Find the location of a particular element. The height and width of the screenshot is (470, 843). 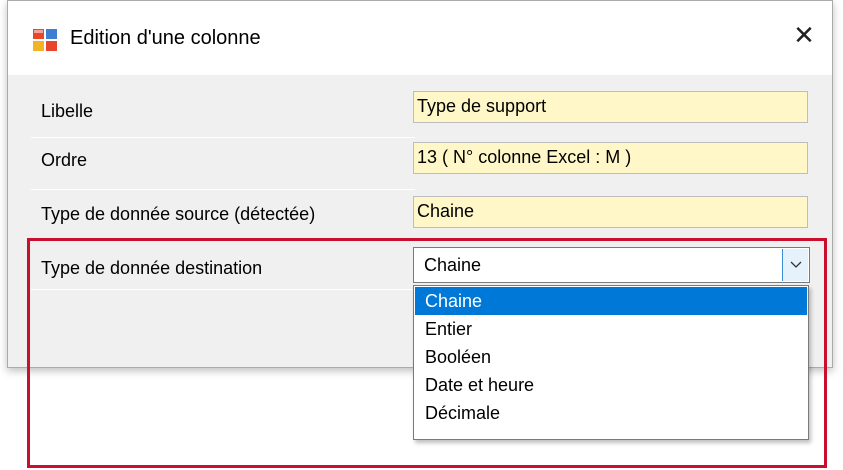

form-app-icon is located at coordinates (45, 40).